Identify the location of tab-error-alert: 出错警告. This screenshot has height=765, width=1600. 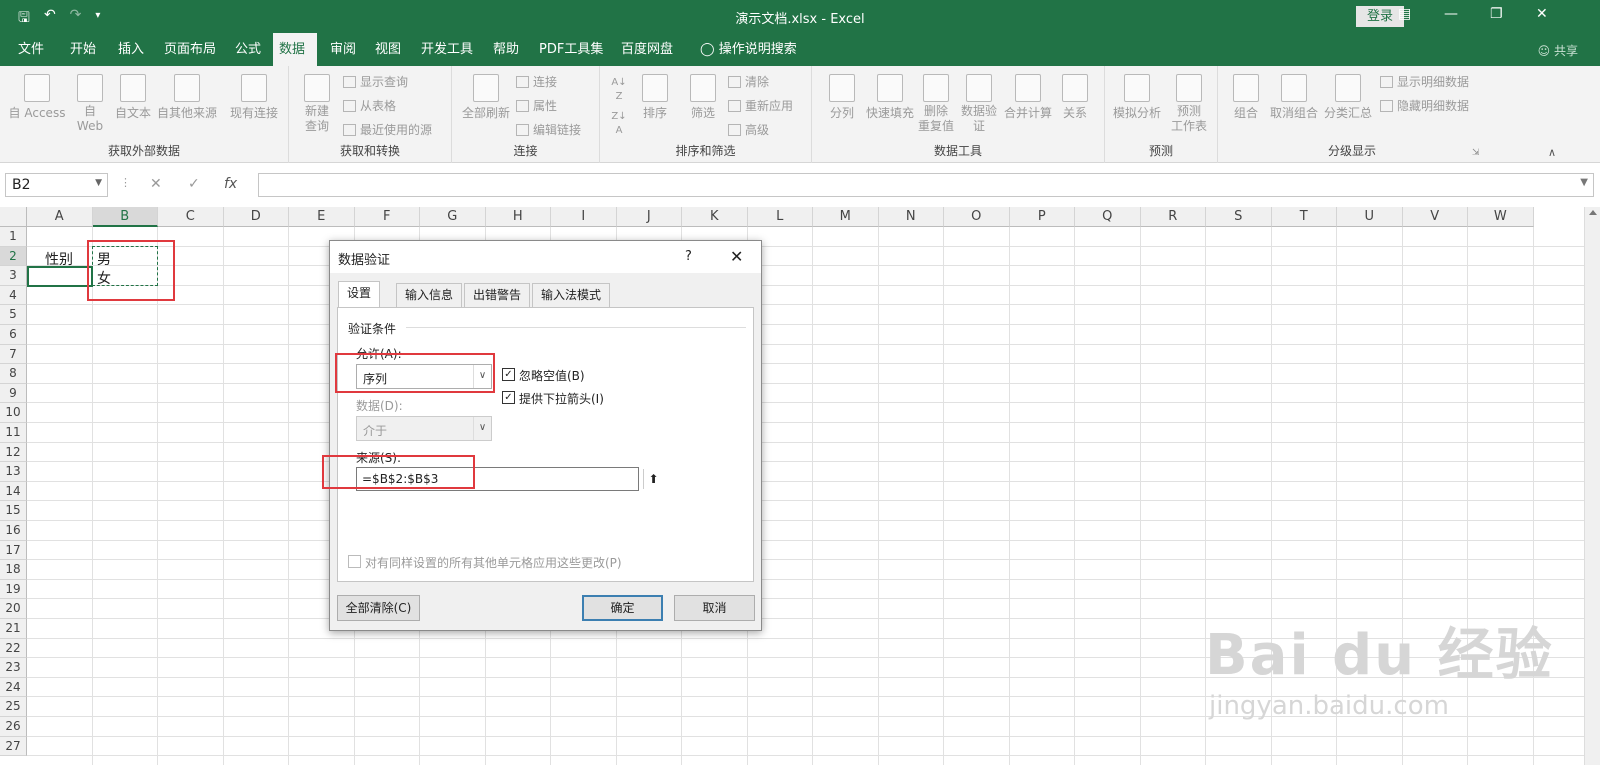
(497, 295).